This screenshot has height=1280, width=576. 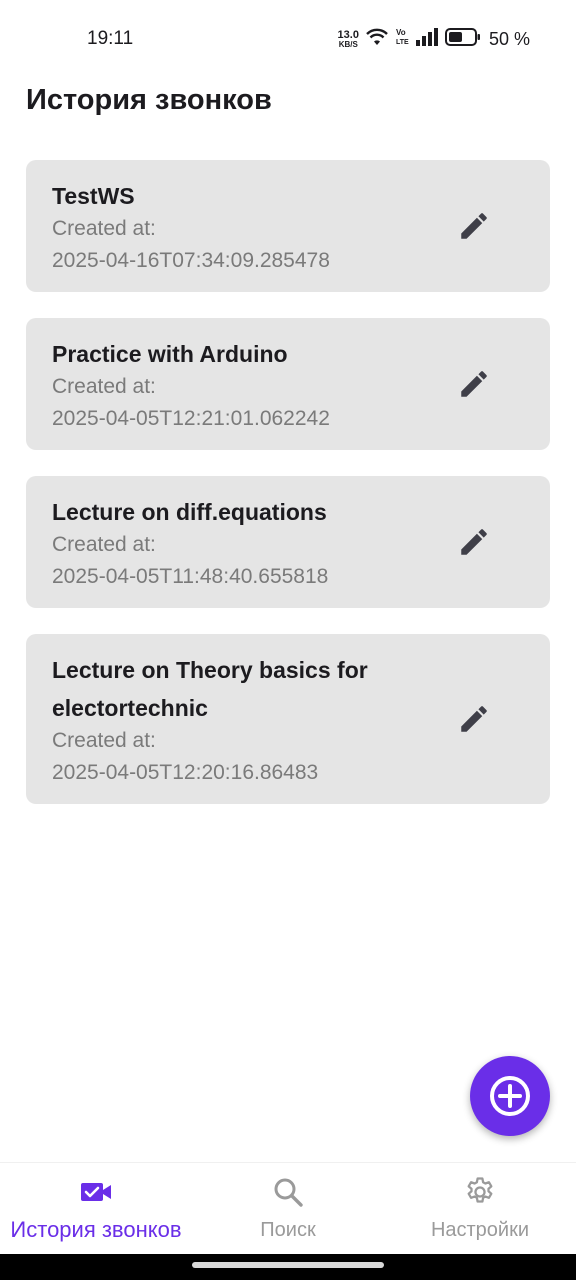 I want to click on call-title: TestWS, so click(x=93, y=196).